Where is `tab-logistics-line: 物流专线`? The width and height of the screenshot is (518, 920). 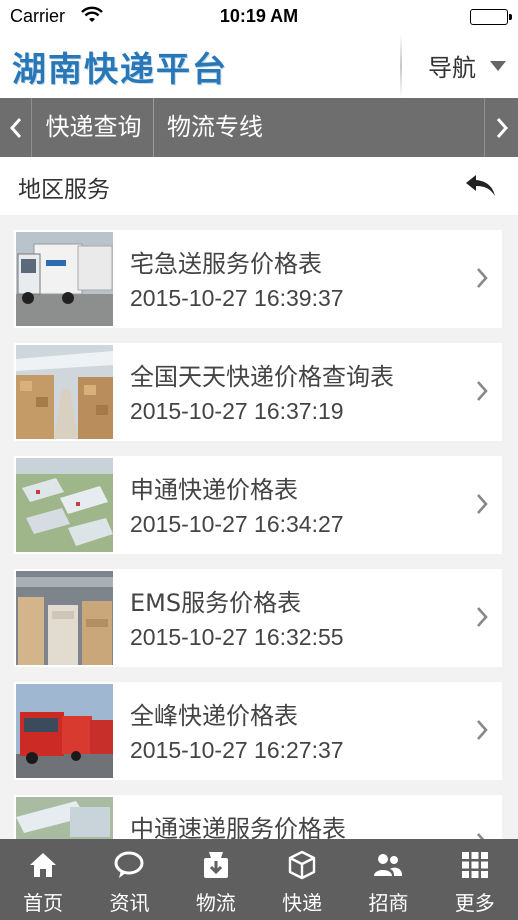
tab-logistics-line: 物流专线 is located at coordinates (215, 127).